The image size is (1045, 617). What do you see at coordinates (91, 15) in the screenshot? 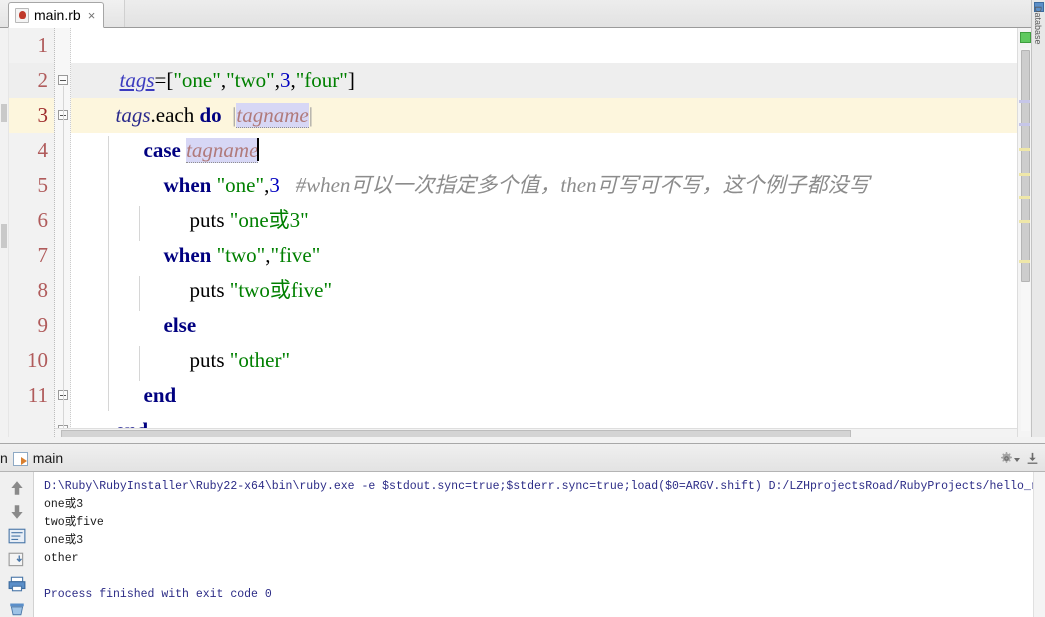
I see `close-icon: ×` at bounding box center [91, 15].